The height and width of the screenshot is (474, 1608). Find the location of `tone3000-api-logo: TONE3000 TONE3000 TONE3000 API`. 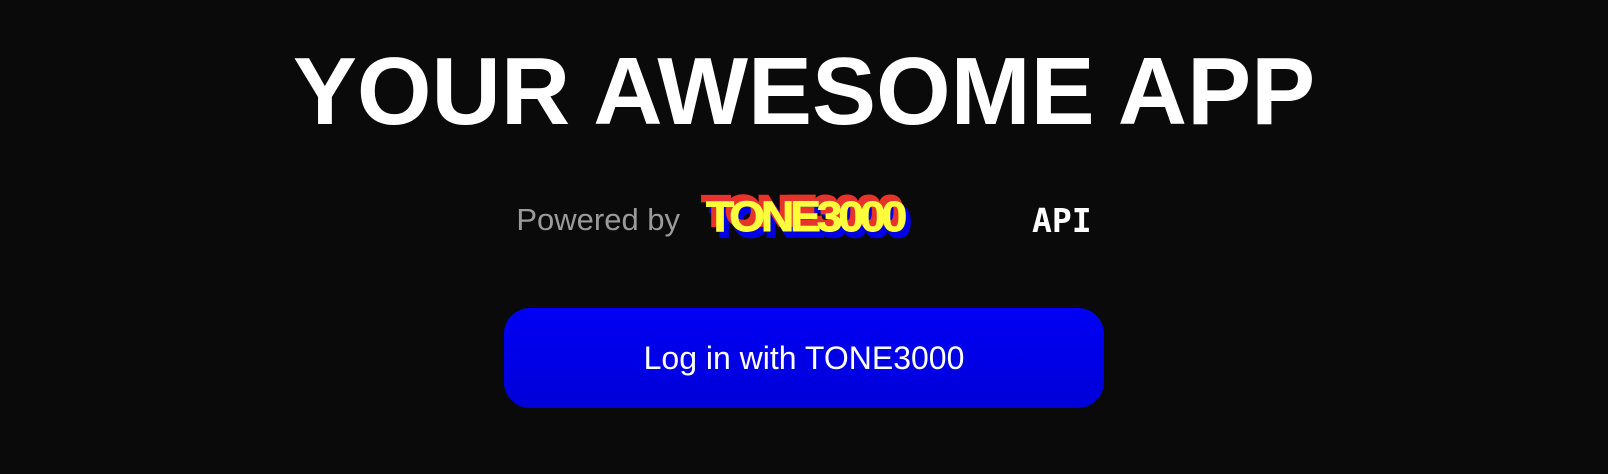

tone3000-api-logo: TONE3000 TONE3000 TONE3000 API is located at coordinates (896, 220).